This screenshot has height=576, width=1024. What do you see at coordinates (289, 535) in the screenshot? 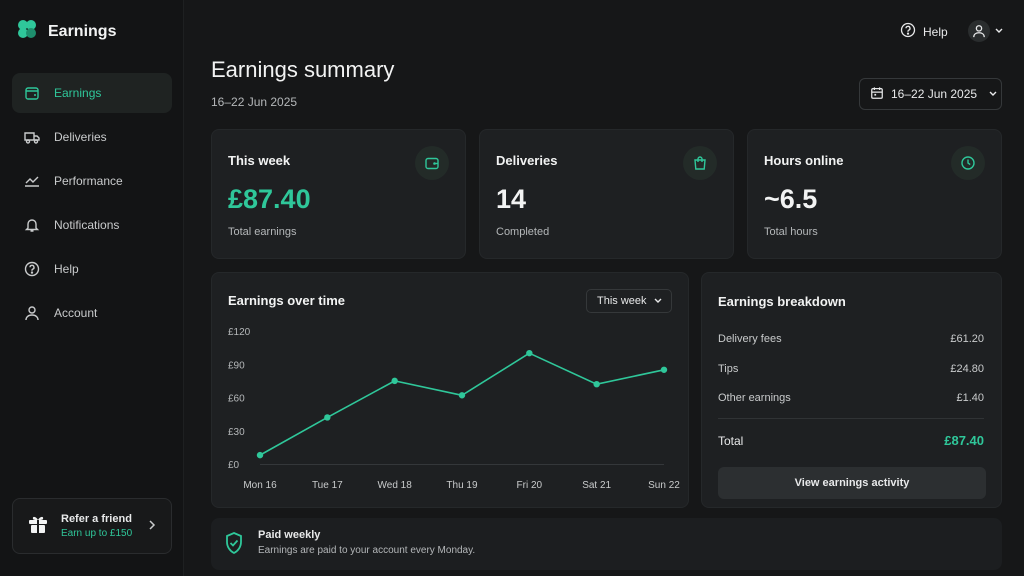
I see `paid-title: Paid weekly` at bounding box center [289, 535].